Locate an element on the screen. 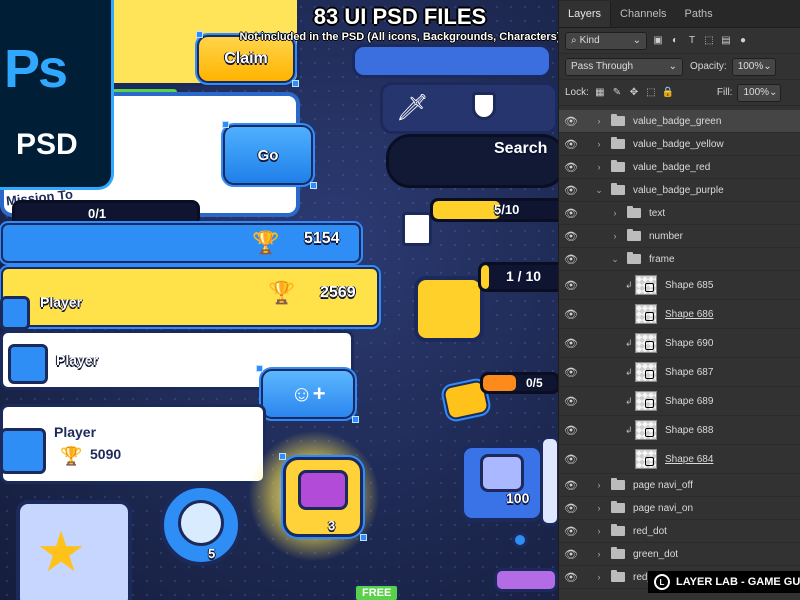 The width and height of the screenshot is (800, 600). type-filter-icon: T is located at coordinates (692, 41).